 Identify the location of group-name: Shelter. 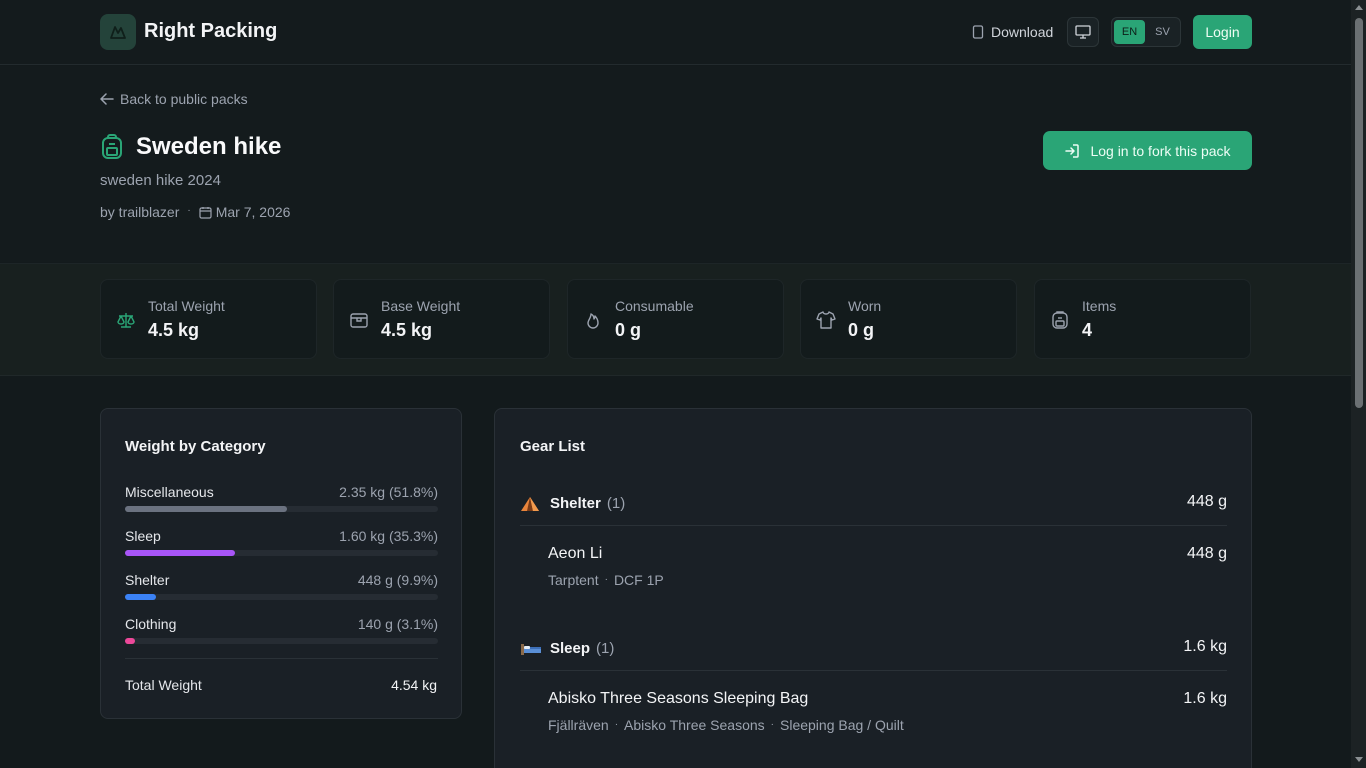
(575, 503).